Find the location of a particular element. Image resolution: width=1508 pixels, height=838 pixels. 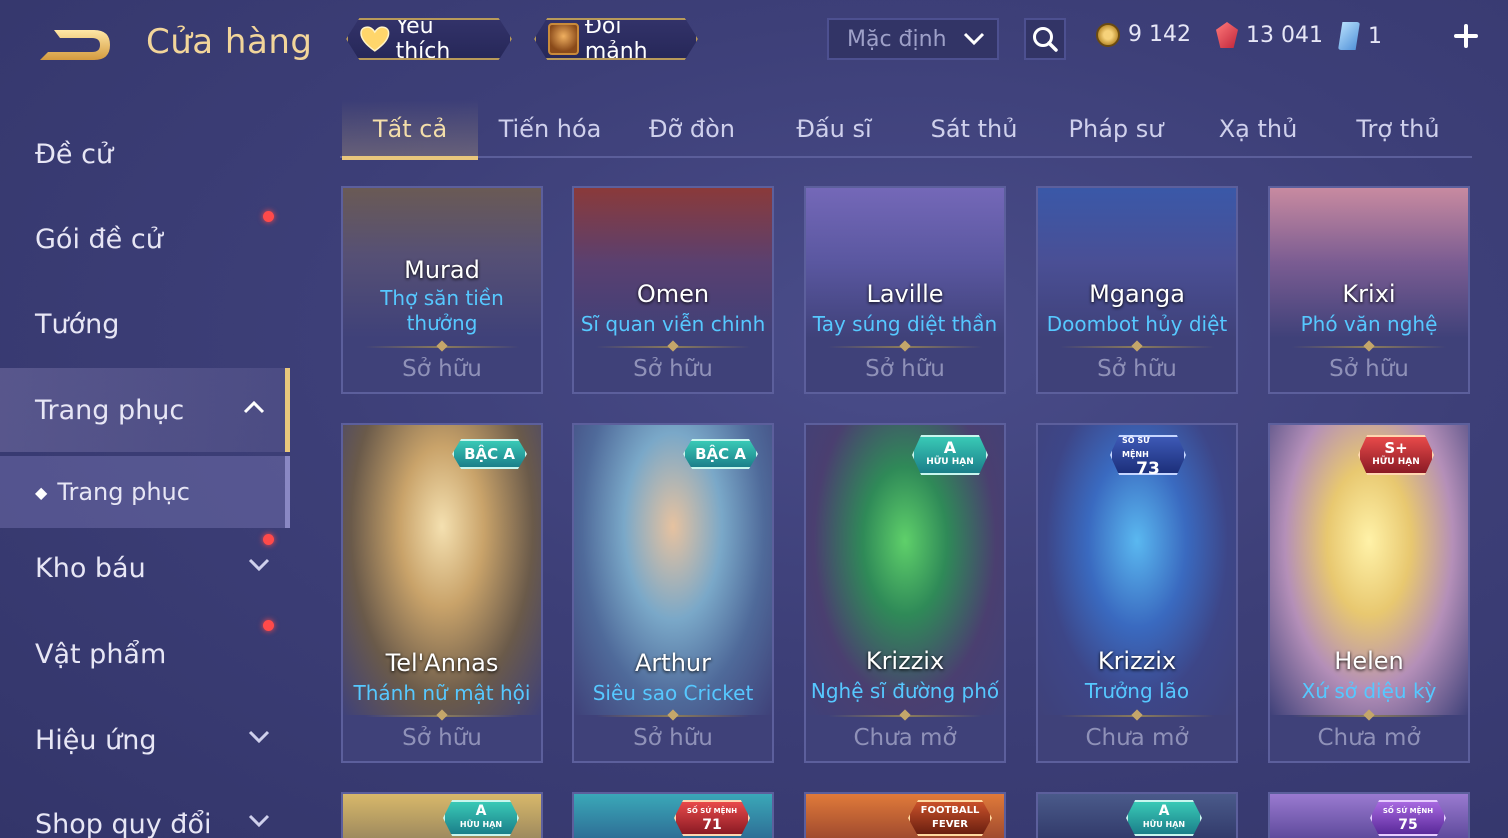

search-button is located at coordinates (1045, 39).